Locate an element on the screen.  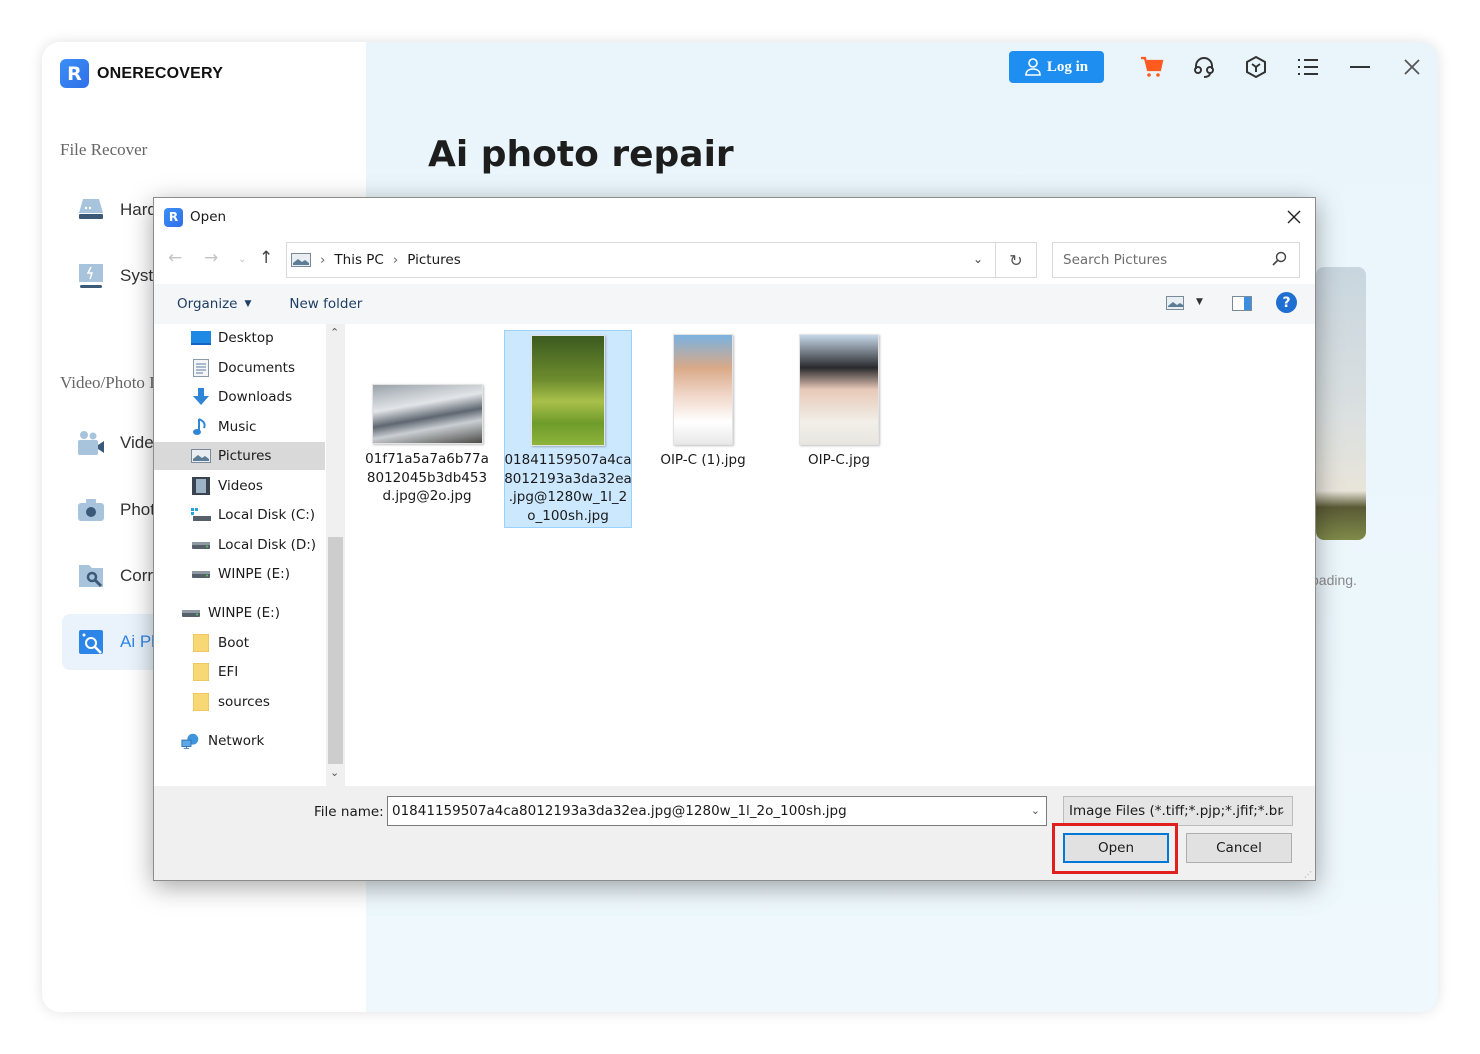
tree-item-boot: Boot is located at coordinates (220, 643).